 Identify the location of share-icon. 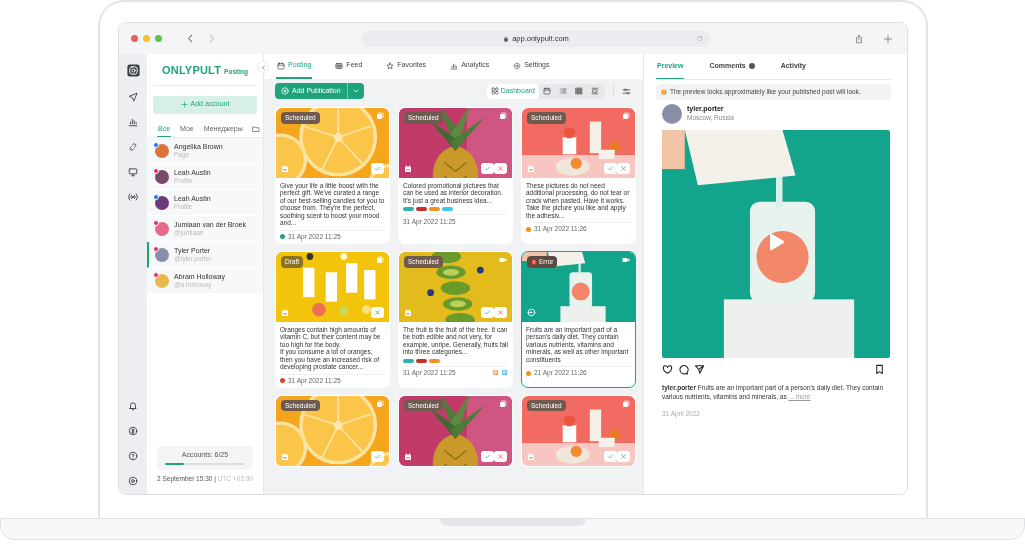
(859, 38).